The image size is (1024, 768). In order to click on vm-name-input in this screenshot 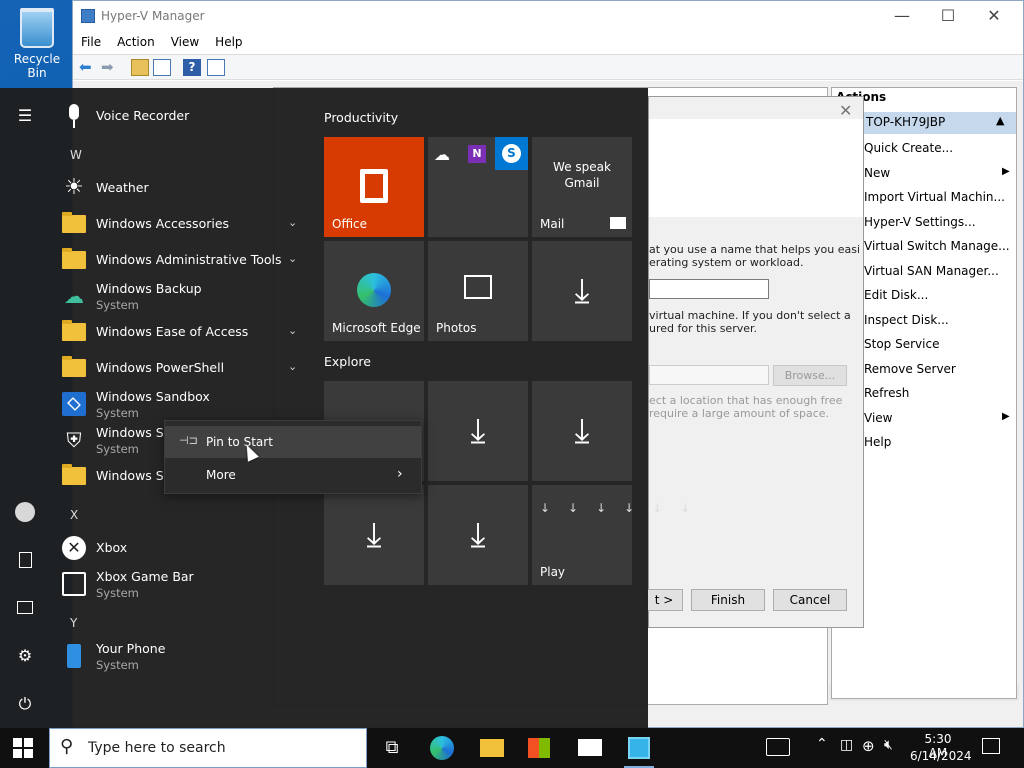, I will do `click(709, 289)`.